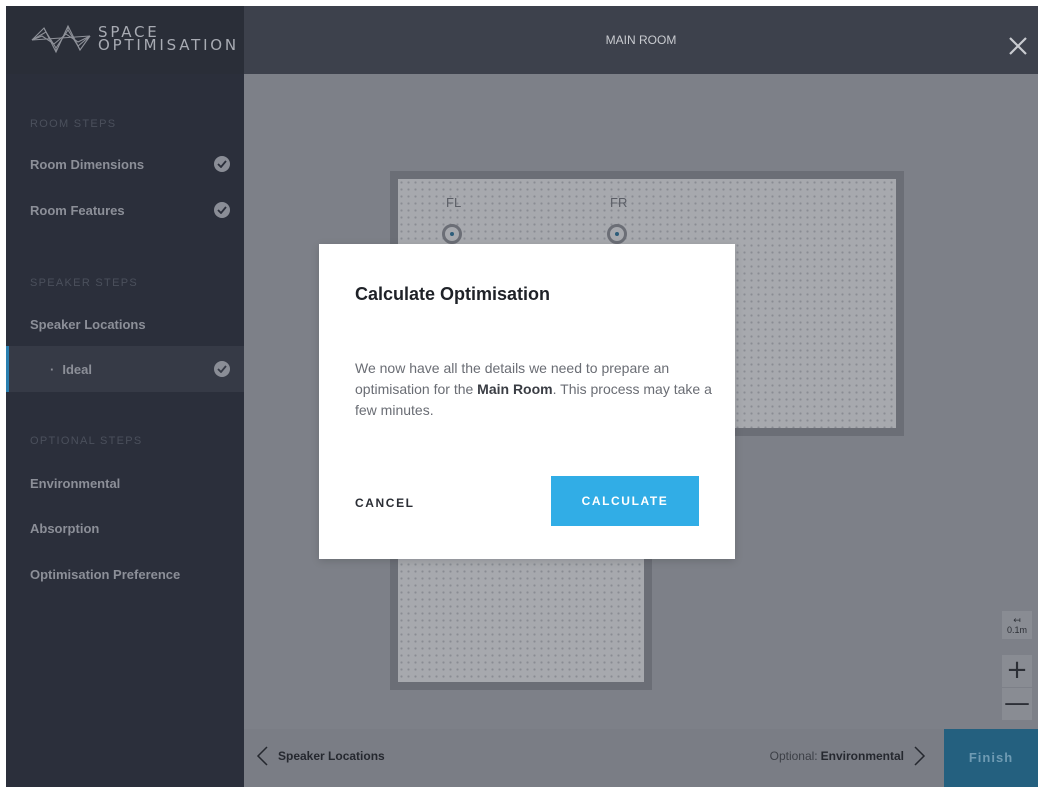  I want to click on page-title: MAIN ROOM, so click(641, 40).